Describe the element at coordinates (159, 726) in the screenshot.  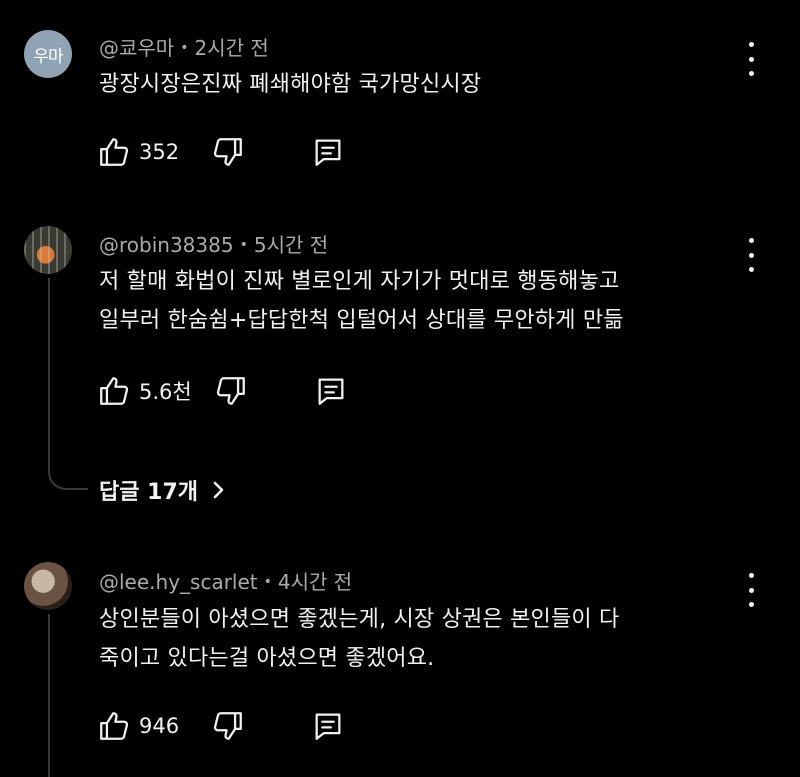
I see `like-count: 946` at that location.